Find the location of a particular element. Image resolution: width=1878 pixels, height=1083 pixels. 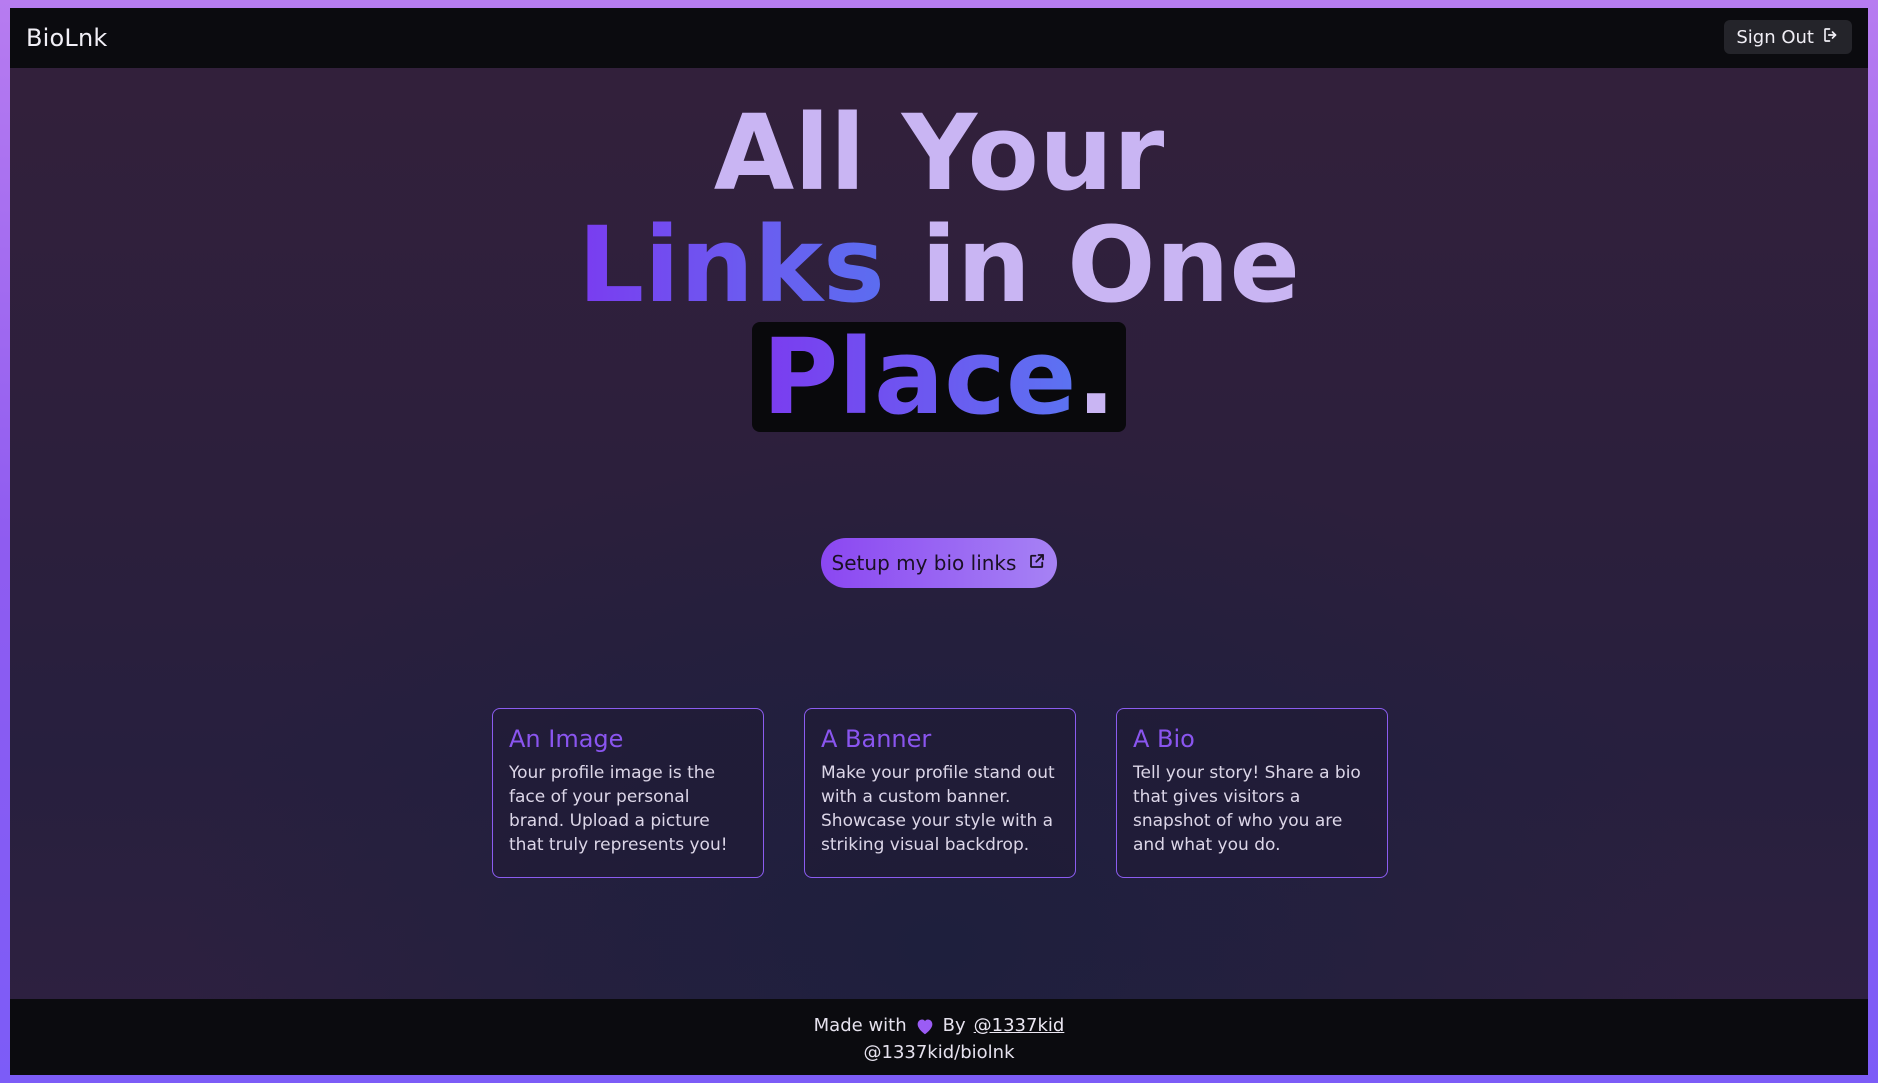

page-footer: Made with By @1337kid @1337kid/biolnk is located at coordinates (939, 1037).